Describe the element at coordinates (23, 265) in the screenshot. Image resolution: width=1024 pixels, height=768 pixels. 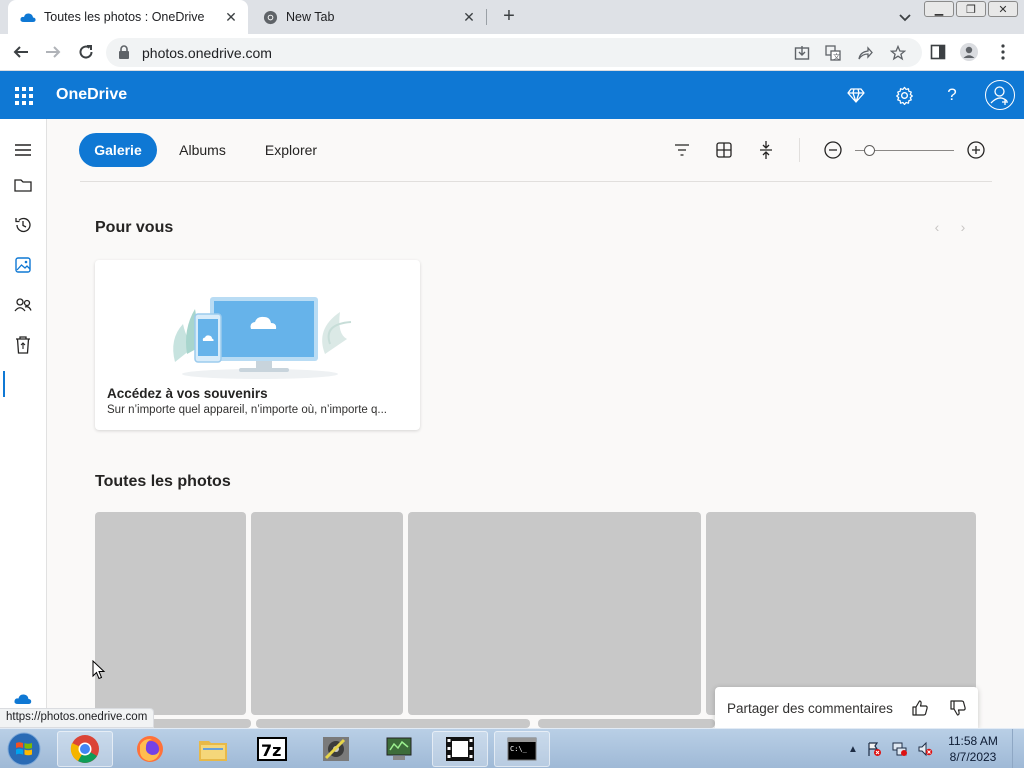
I see `photos-icon` at that location.